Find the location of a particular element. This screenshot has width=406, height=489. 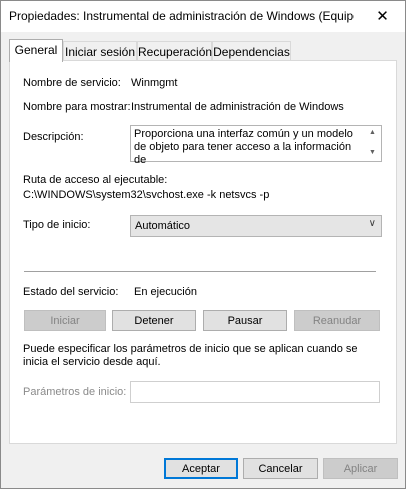

tab-iniciar-sesion: Iniciar sesión is located at coordinates (100, 51).